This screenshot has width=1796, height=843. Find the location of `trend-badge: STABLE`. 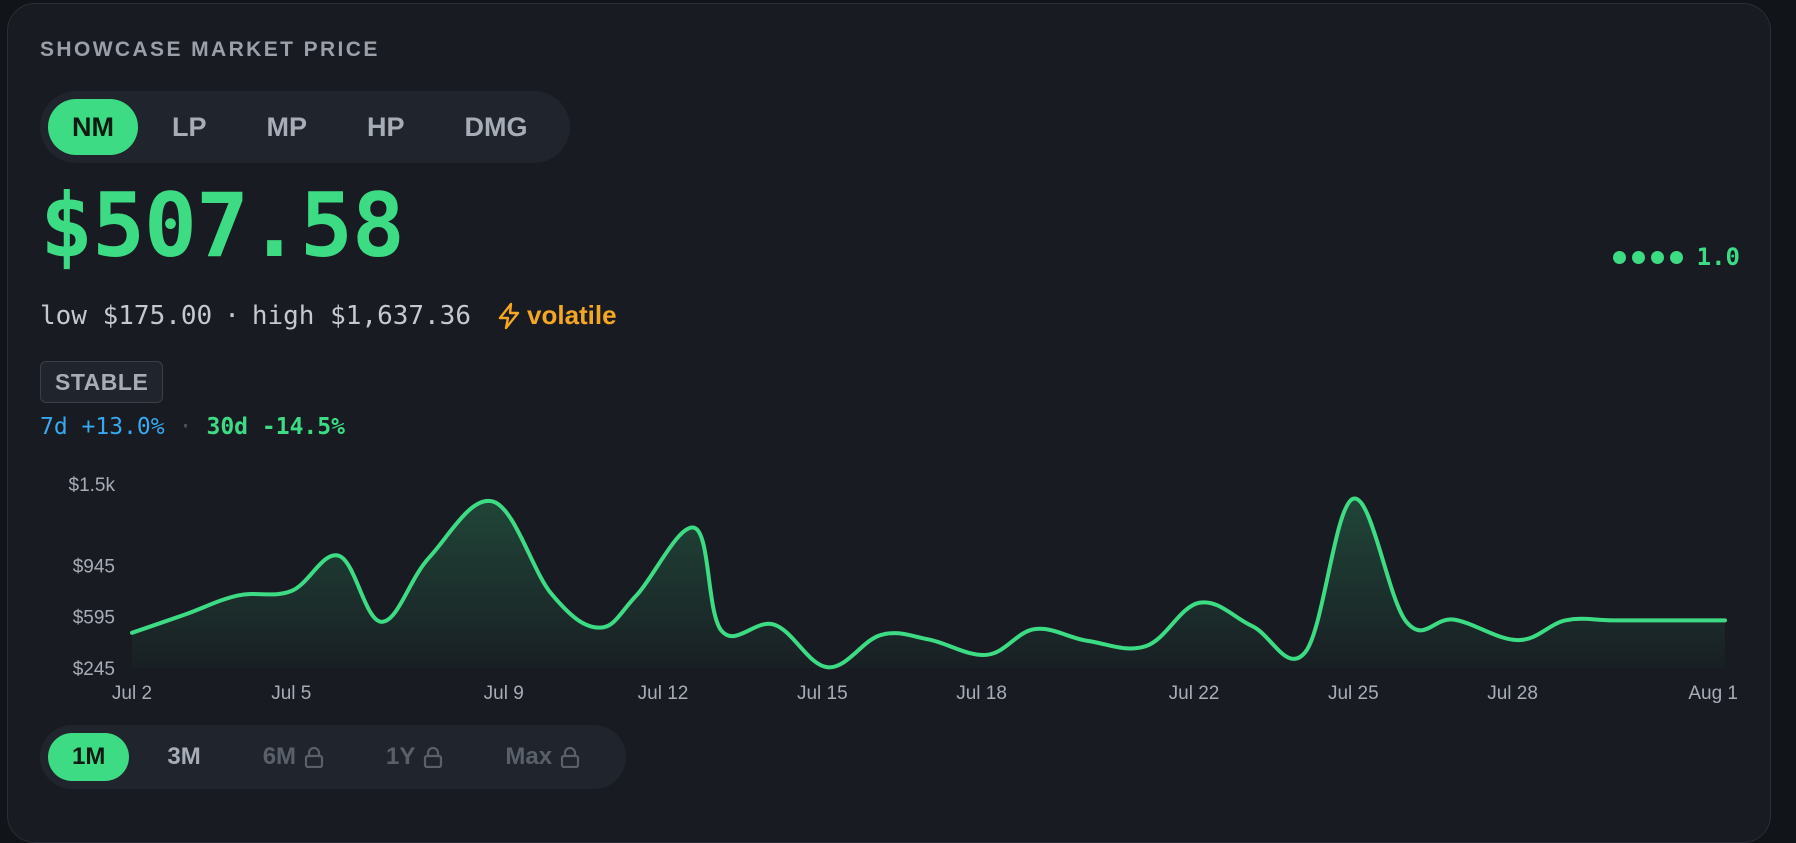

trend-badge: STABLE is located at coordinates (102, 382).